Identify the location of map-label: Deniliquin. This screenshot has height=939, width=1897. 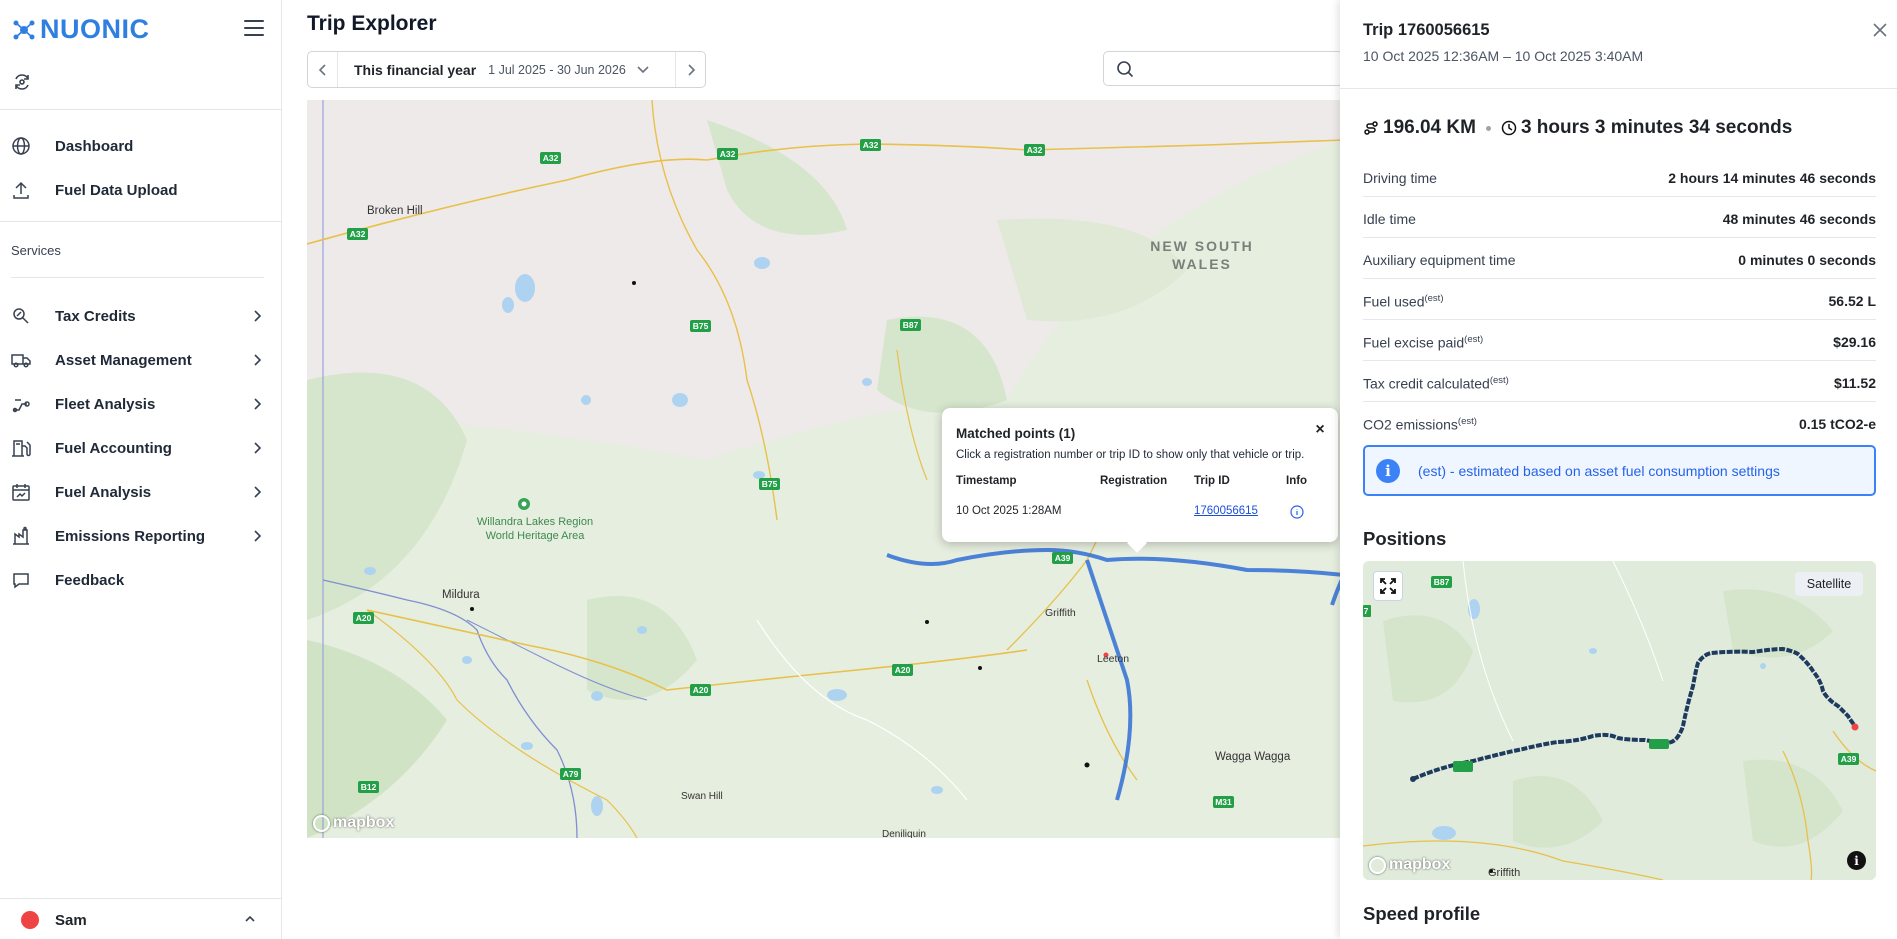
(904, 833).